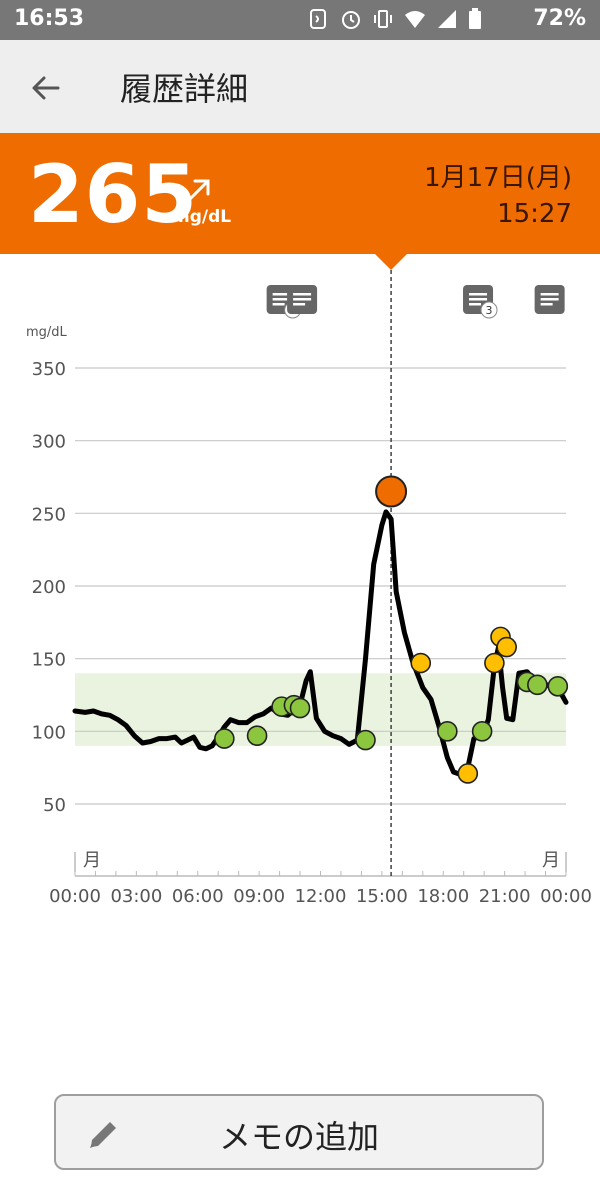 The width and height of the screenshot is (600, 1200). Describe the element at coordinates (559, 18) in the screenshot. I see `battery-percent: 72%` at that location.